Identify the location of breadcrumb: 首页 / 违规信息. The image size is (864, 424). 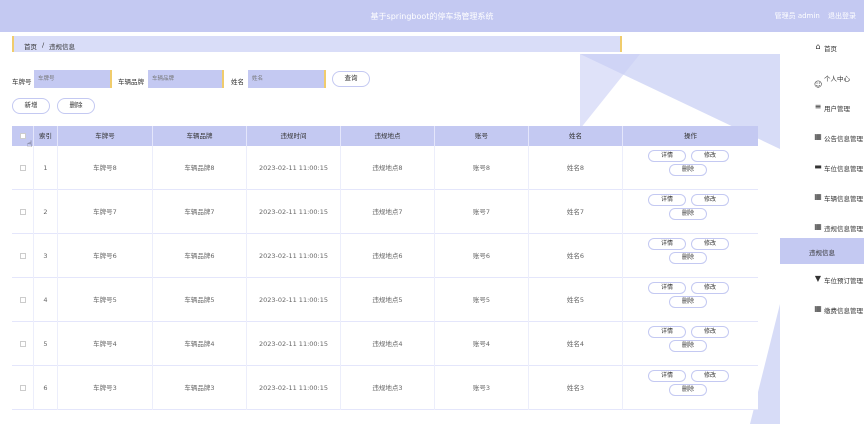
(317, 44).